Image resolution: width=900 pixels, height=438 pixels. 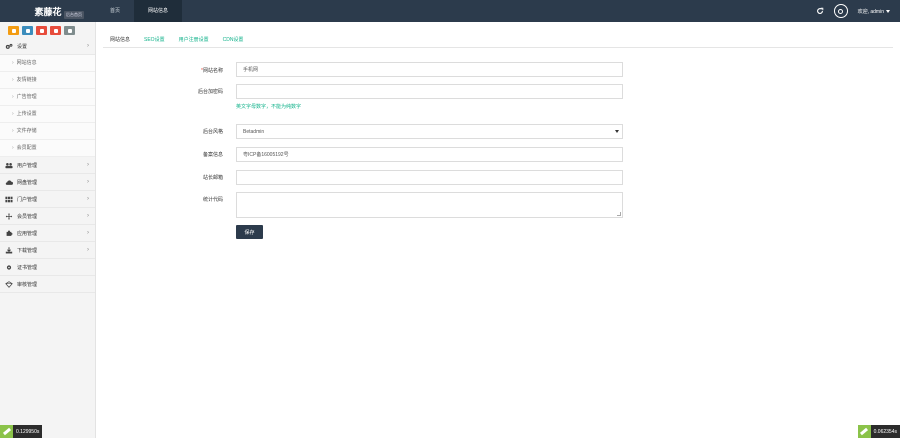 What do you see at coordinates (429, 91) in the screenshot?
I see `admin-code-input` at bounding box center [429, 91].